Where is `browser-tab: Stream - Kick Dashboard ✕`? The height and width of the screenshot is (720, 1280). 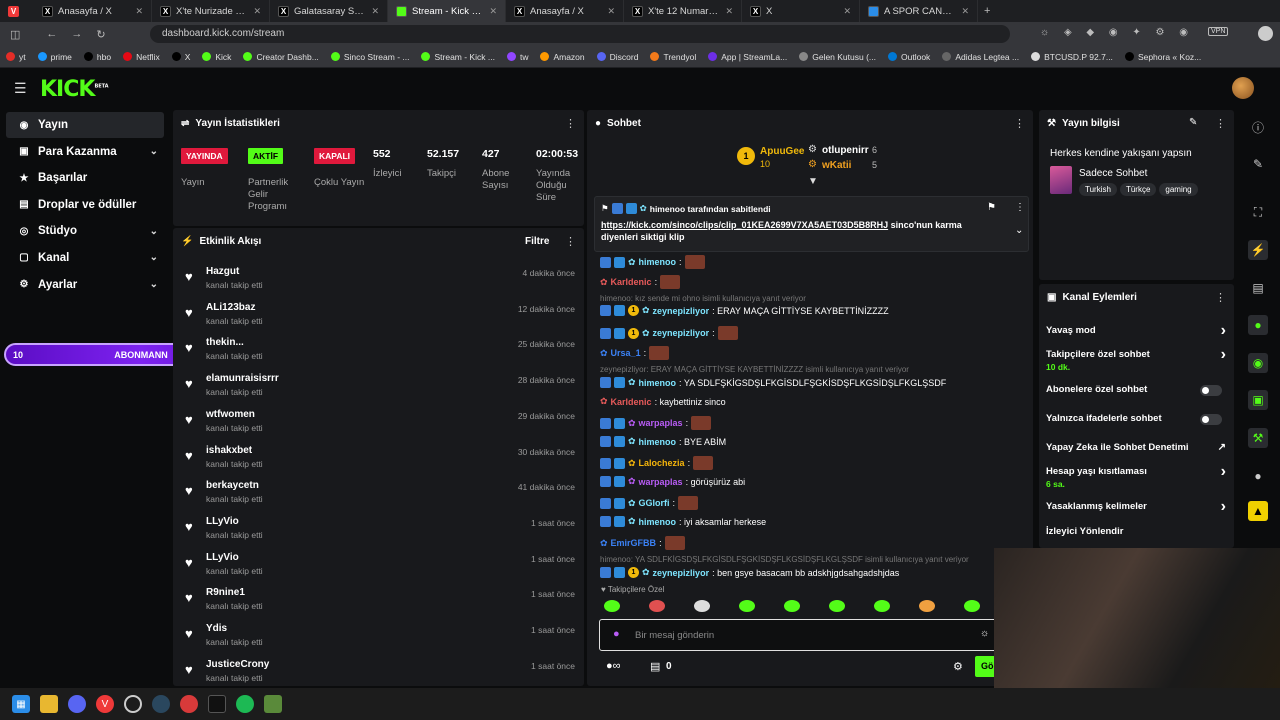 browser-tab: Stream - Kick Dashboard ✕ is located at coordinates (447, 11).